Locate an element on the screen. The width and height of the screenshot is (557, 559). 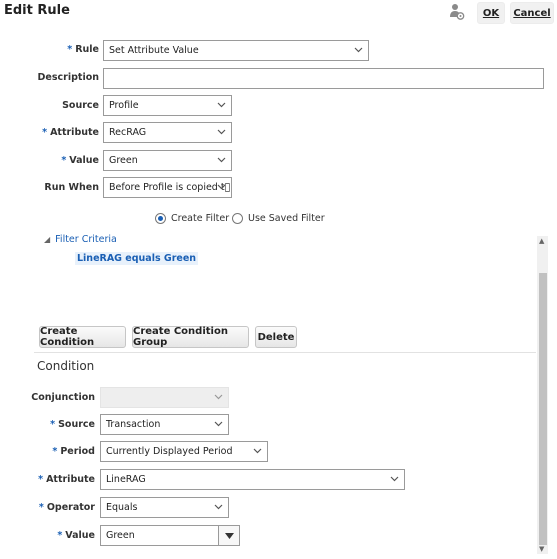
value-select: Green is located at coordinates (167, 160).